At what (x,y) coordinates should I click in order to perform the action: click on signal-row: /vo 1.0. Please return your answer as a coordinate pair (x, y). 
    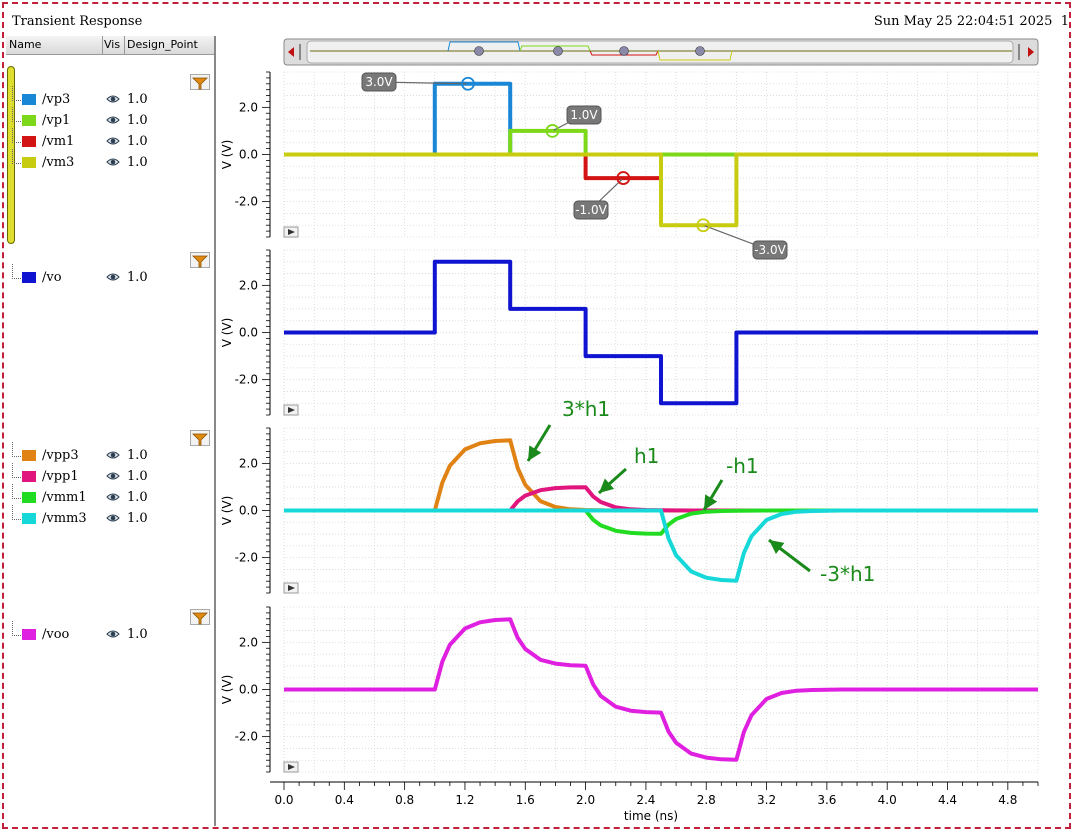
    Looking at the image, I should click on (110, 276).